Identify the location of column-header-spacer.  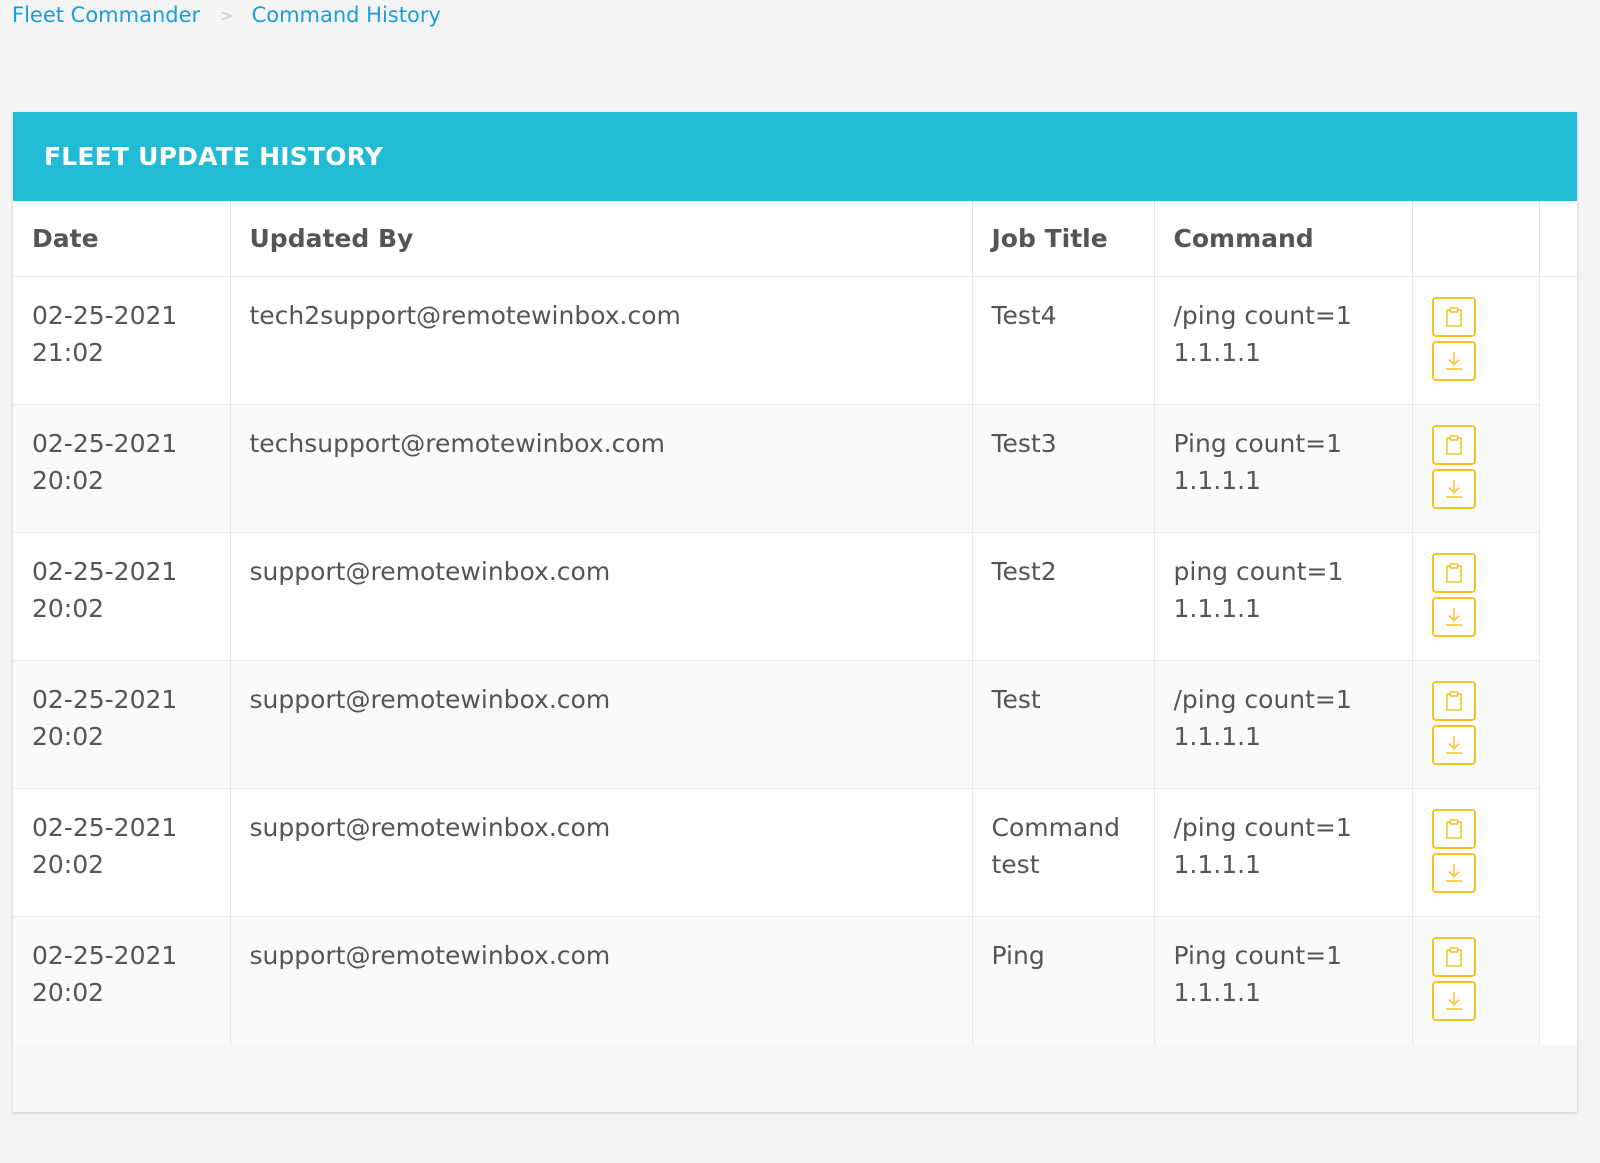
(1558, 239).